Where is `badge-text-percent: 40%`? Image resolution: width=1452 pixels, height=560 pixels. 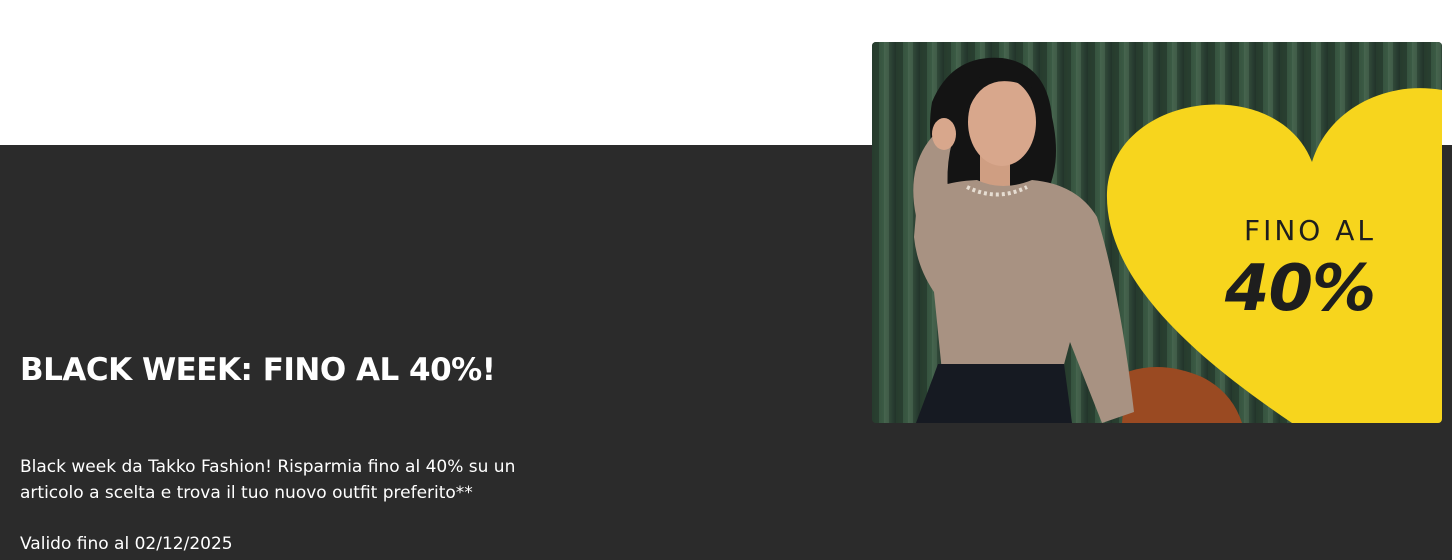
badge-text-percent: 40% is located at coordinates (1299, 289).